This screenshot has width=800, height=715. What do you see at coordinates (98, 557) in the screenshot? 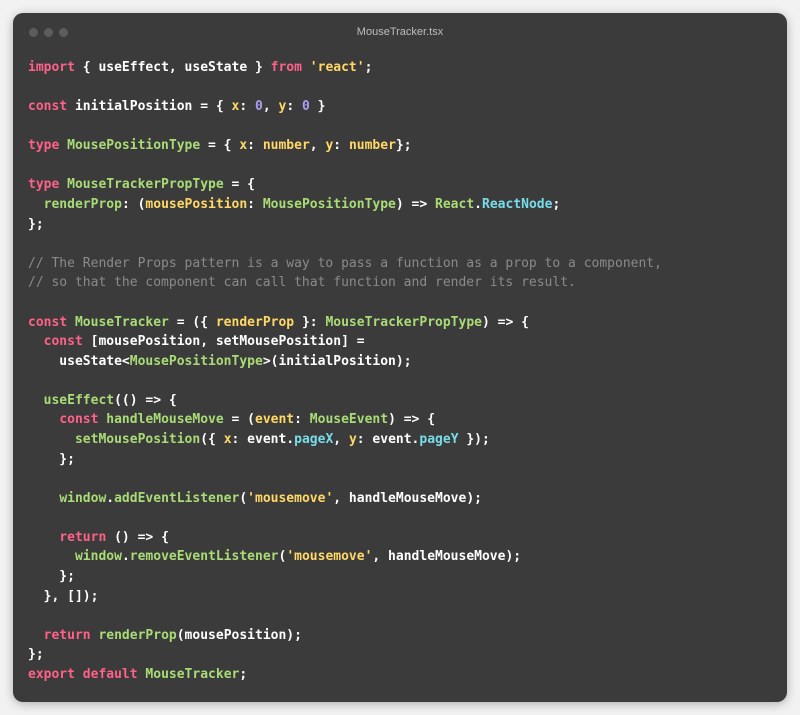
I see `code-token-fn: window` at bounding box center [98, 557].